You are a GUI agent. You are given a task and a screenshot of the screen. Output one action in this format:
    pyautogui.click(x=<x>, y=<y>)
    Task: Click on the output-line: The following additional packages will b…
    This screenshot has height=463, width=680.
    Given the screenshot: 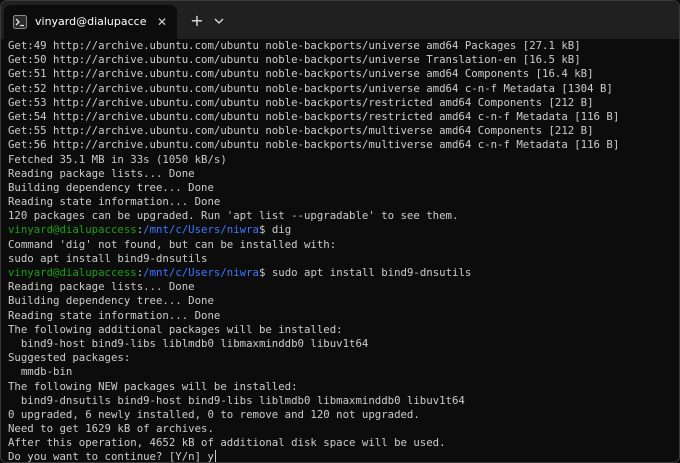 What is the action you would take?
    pyautogui.click(x=343, y=330)
    